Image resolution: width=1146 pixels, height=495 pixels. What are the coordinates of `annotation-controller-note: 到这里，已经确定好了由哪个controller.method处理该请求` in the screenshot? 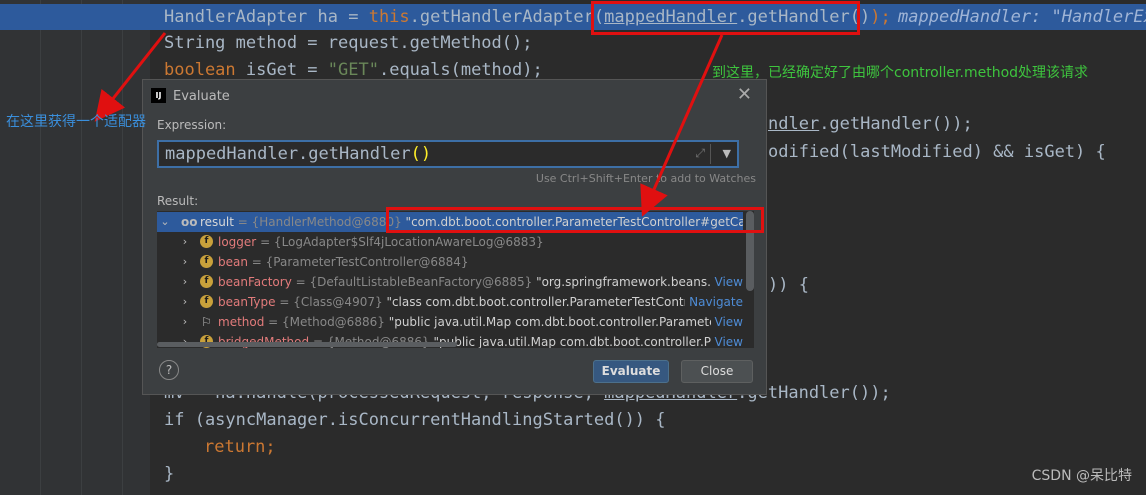 It's located at (900, 73).